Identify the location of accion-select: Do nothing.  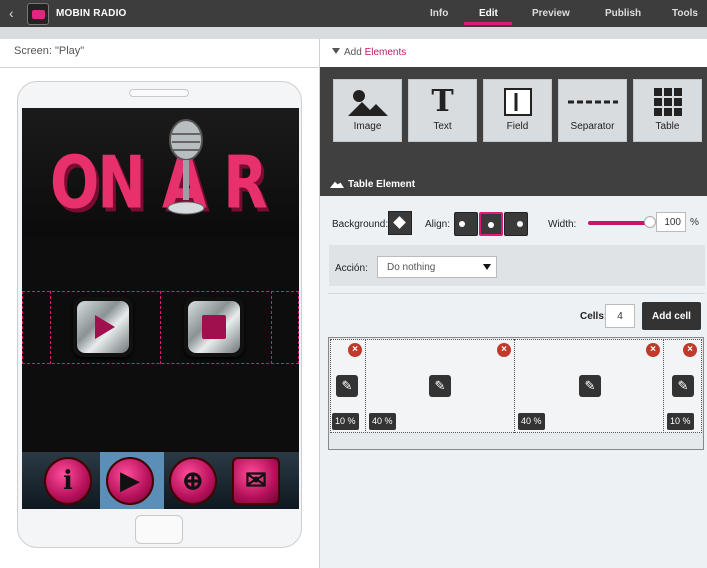
(437, 267).